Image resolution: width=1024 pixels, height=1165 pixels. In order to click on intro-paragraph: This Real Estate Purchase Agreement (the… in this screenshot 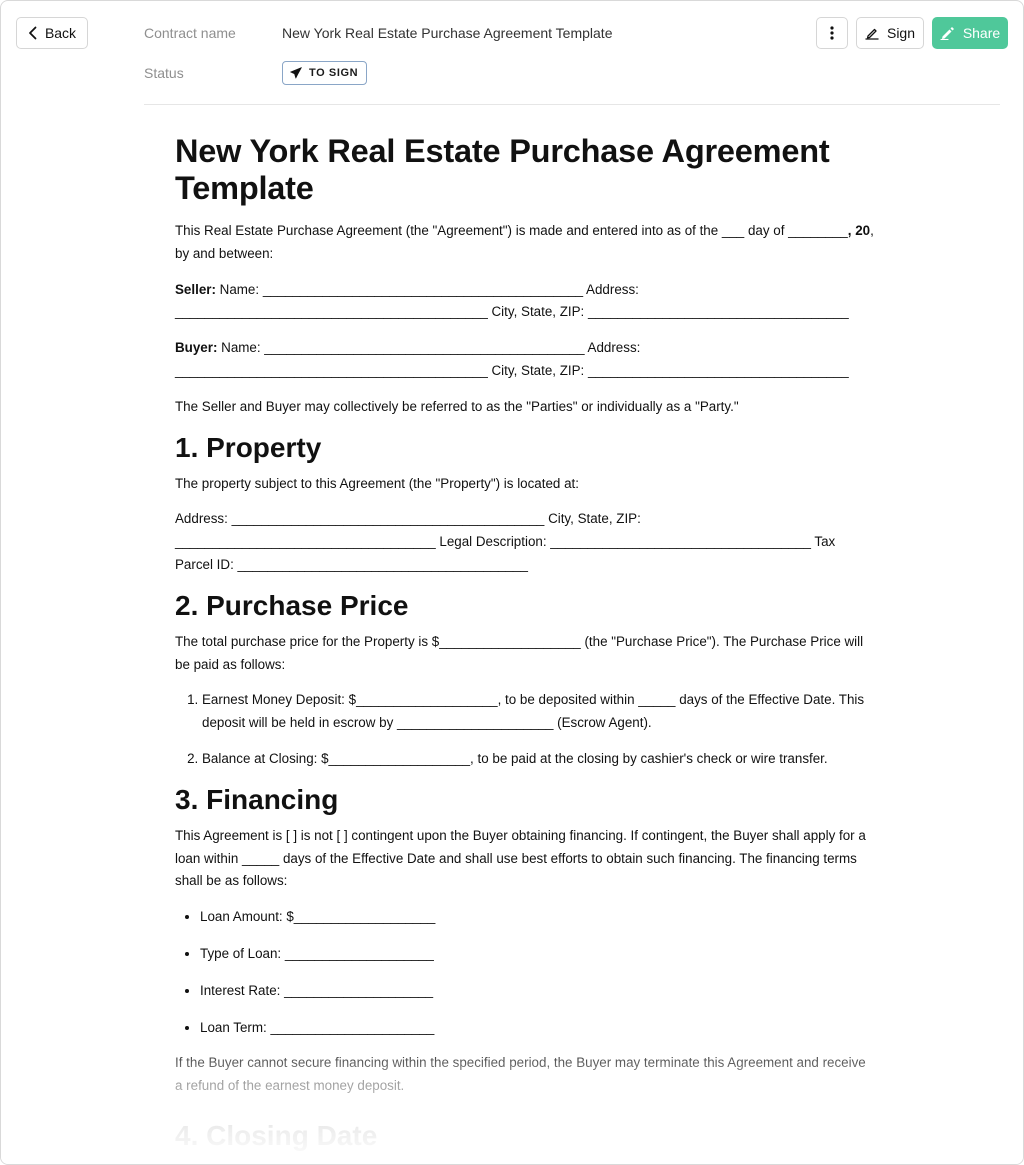, I will do `click(525, 243)`.